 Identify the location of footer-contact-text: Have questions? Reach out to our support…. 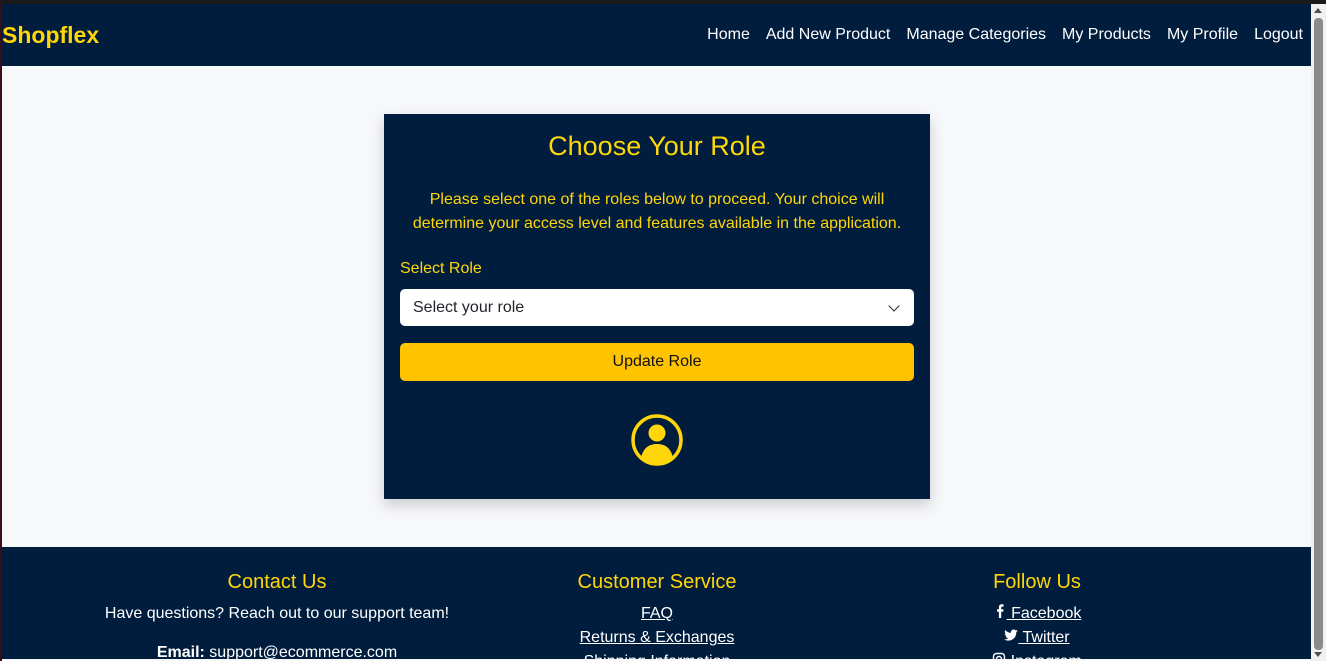
(277, 613).